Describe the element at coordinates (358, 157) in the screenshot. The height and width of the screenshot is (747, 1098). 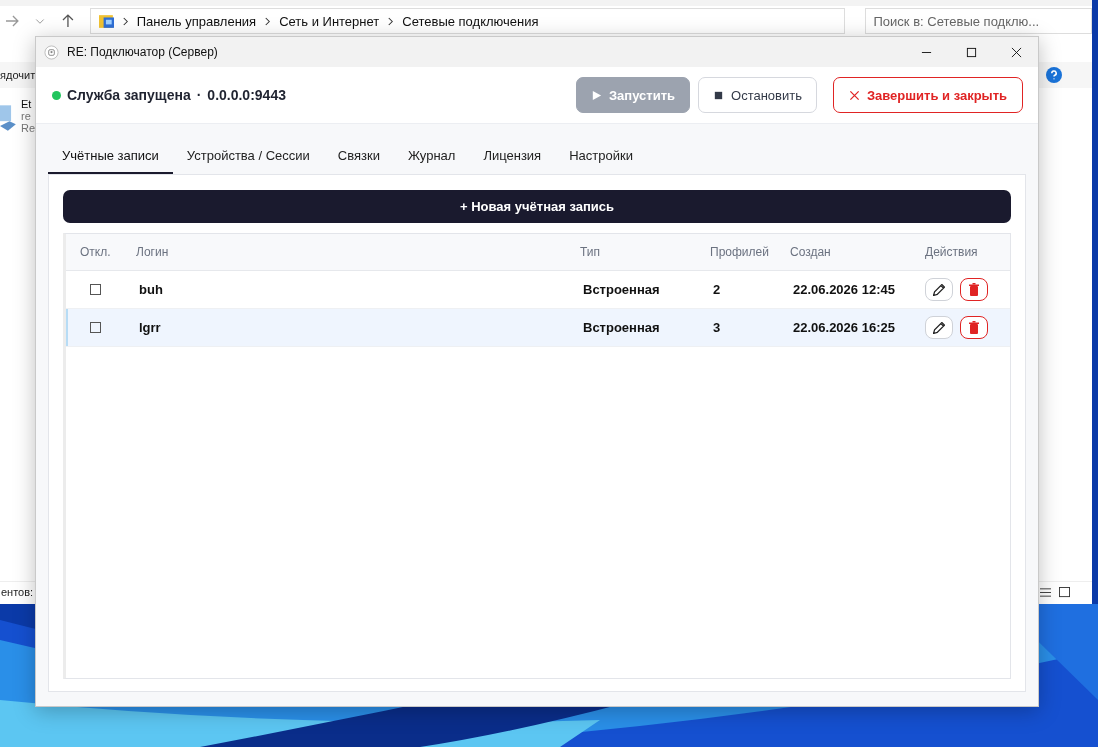
I see `tab: Связки` at that location.